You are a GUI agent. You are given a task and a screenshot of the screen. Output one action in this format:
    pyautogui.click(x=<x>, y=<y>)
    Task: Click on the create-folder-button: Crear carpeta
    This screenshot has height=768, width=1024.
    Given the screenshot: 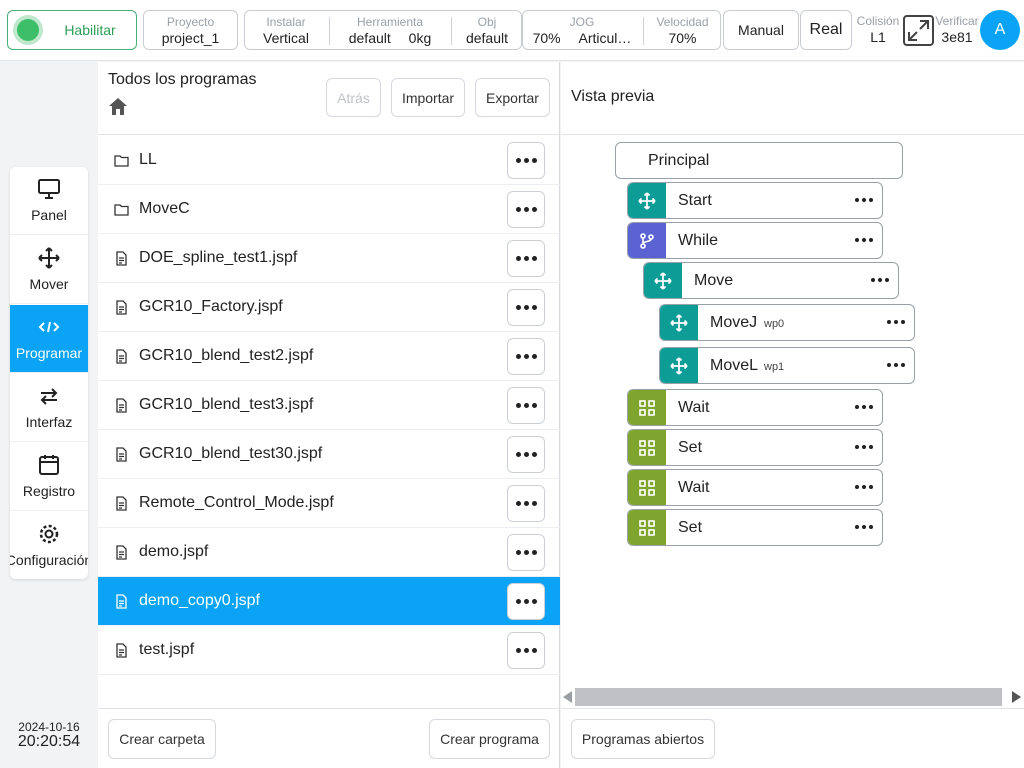 What is the action you would take?
    pyautogui.click(x=162, y=739)
    